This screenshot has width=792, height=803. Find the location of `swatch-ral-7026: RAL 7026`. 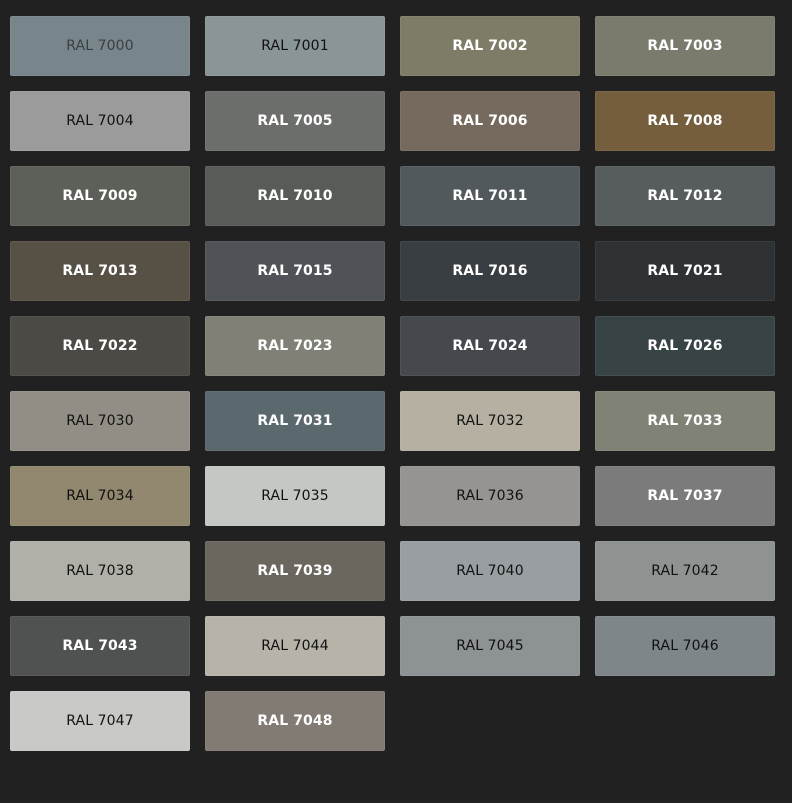

swatch-ral-7026: RAL 7026 is located at coordinates (685, 346).